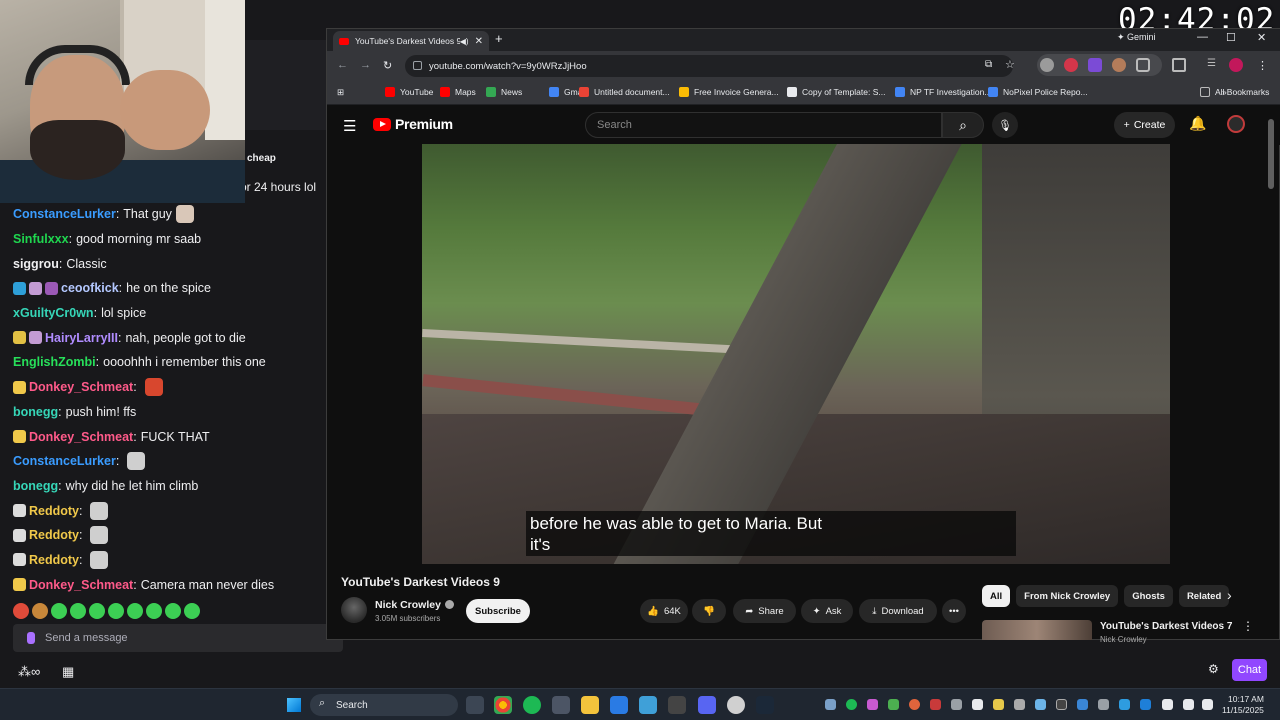 This screenshot has width=1280, height=720. What do you see at coordinates (736, 705) in the screenshot?
I see `app-icon` at bounding box center [736, 705].